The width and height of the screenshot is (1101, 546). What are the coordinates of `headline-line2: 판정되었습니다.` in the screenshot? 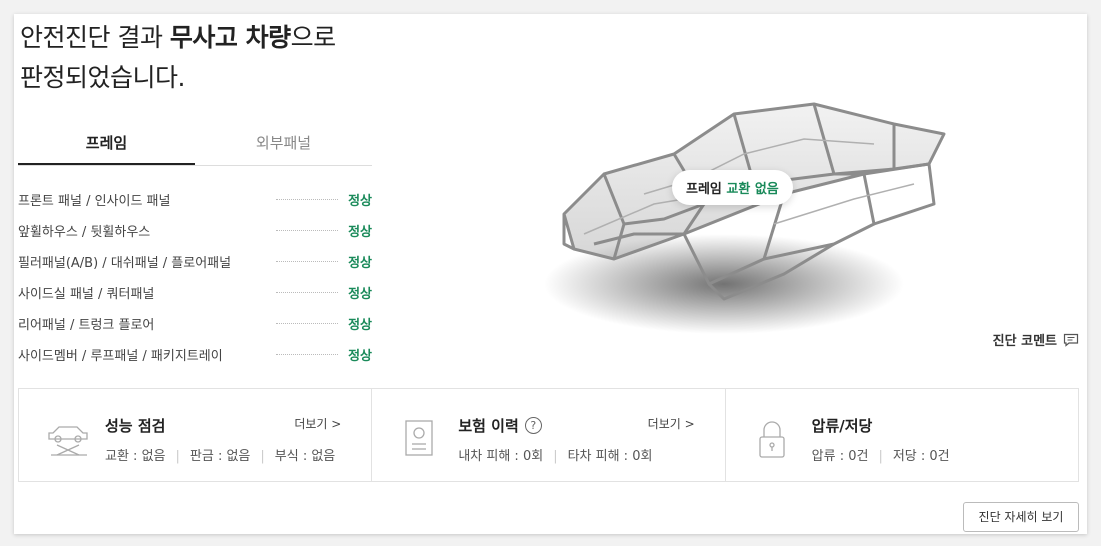 It's located at (102, 77).